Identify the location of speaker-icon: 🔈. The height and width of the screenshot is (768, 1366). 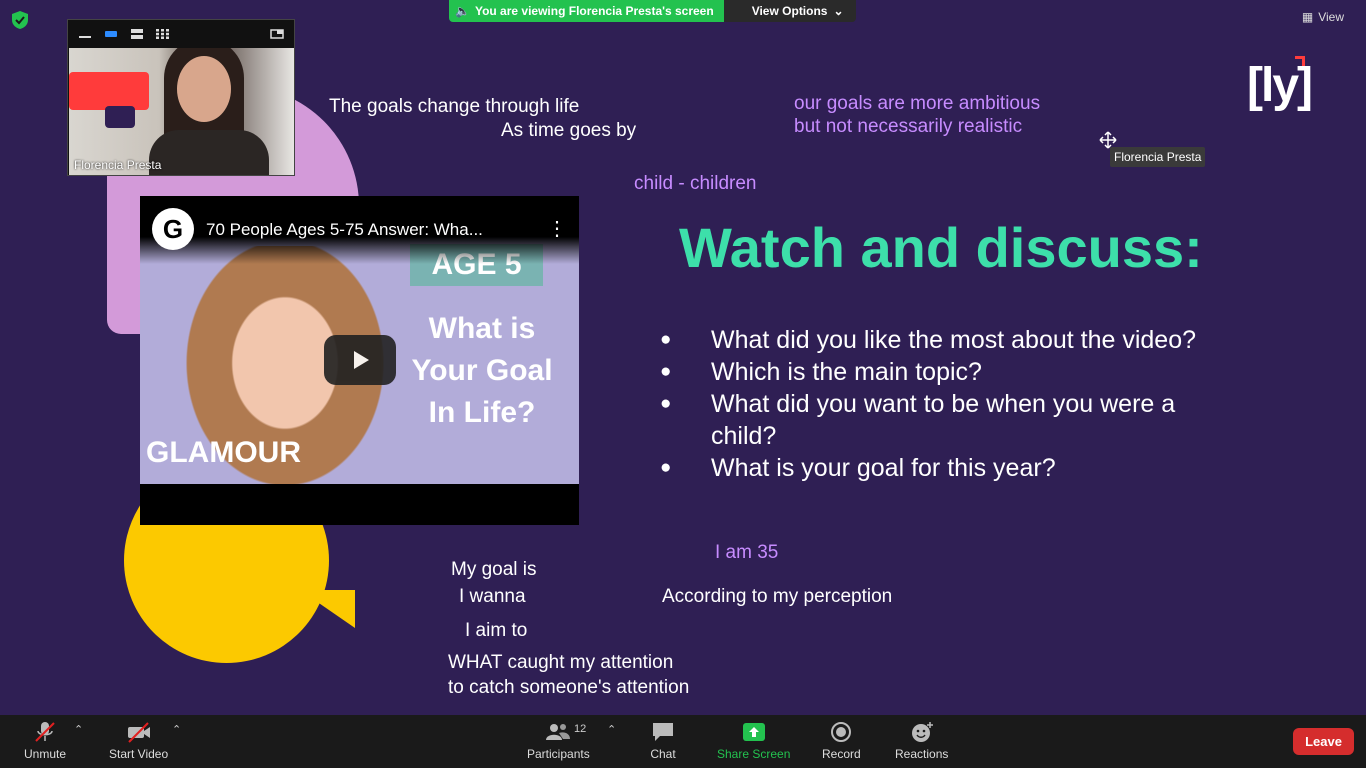
(462, 11).